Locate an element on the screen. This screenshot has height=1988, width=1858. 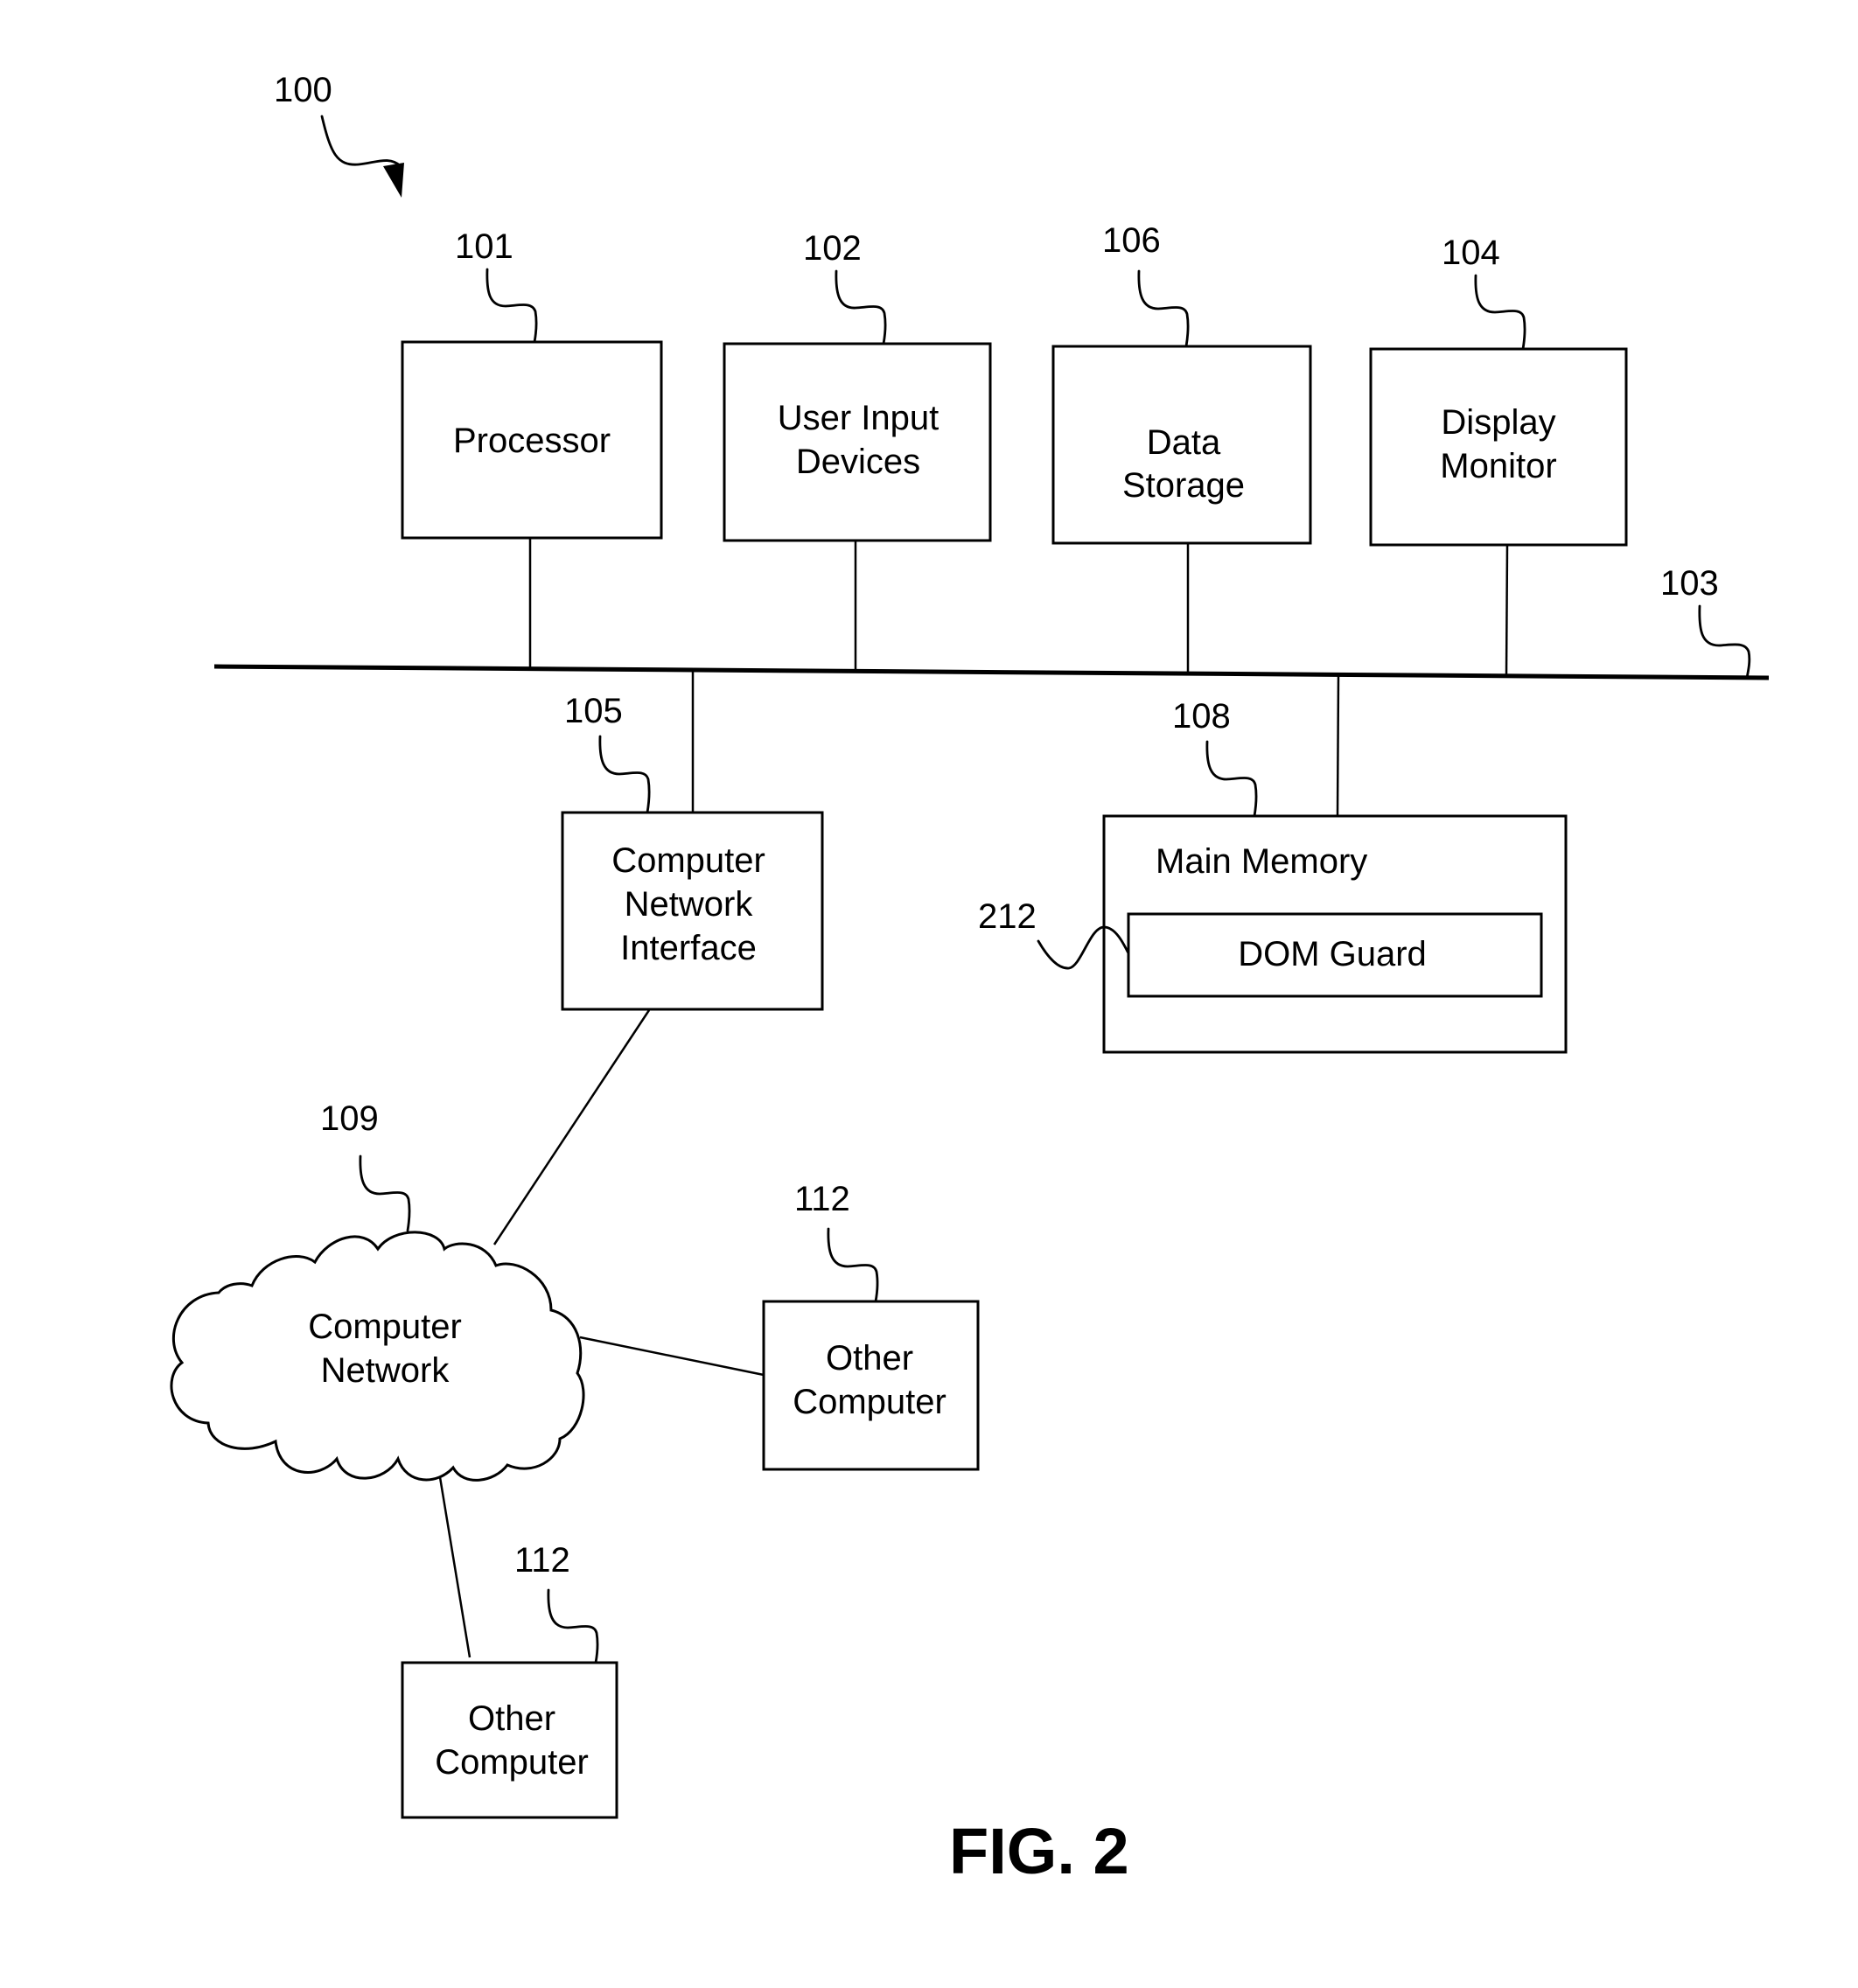
computer-network-ref-leader is located at coordinates (385, 1193).